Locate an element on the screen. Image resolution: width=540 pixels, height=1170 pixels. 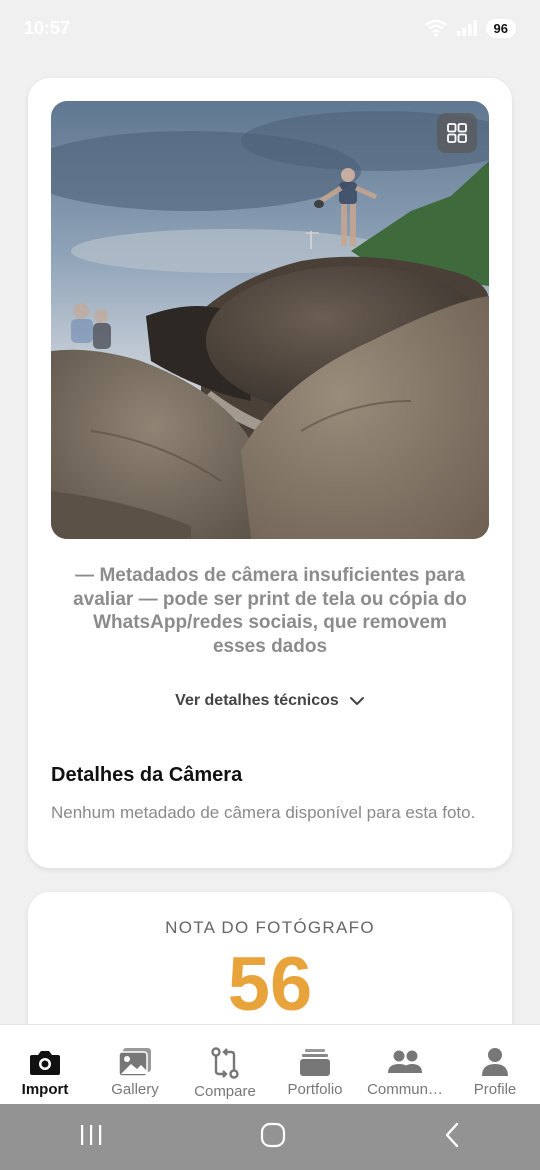
nav-compare: Compare is located at coordinates (225, 1073).